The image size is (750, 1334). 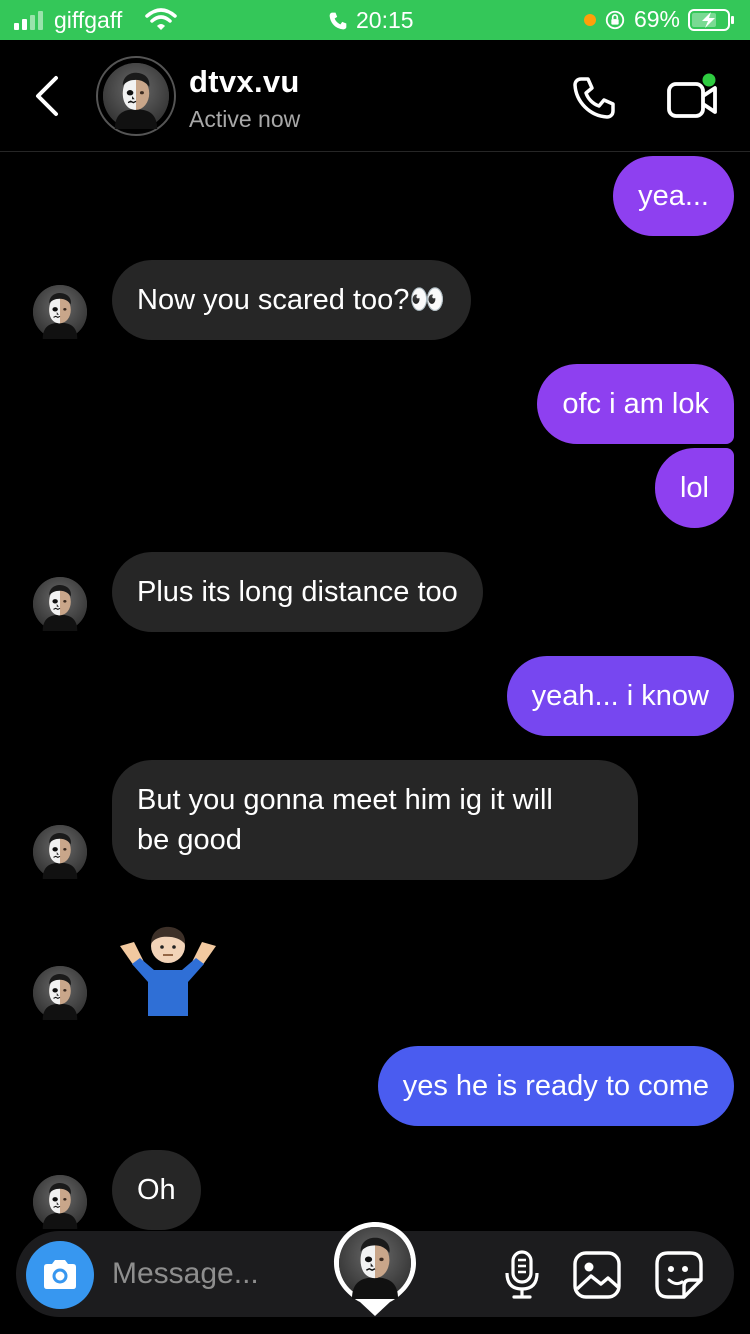 I want to click on avatar-image, so click(x=136, y=96).